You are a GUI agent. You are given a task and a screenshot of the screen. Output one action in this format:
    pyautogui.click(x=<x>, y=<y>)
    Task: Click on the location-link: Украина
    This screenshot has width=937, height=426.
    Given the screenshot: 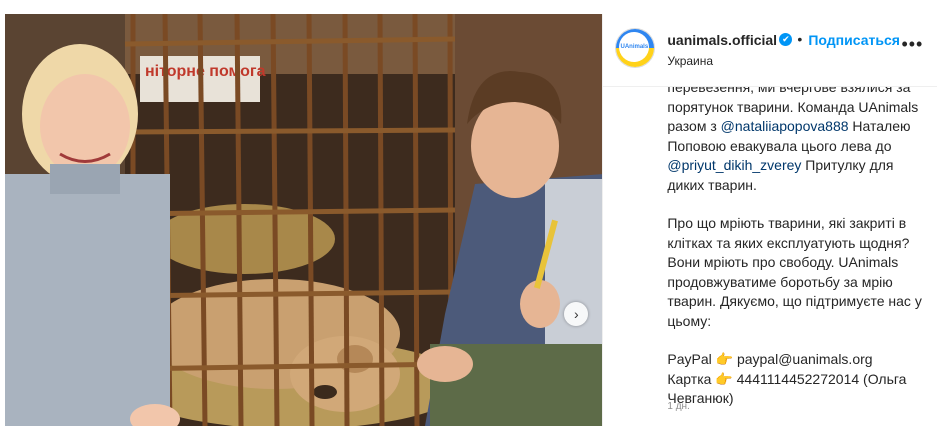 What is the action you would take?
    pyautogui.click(x=690, y=61)
    